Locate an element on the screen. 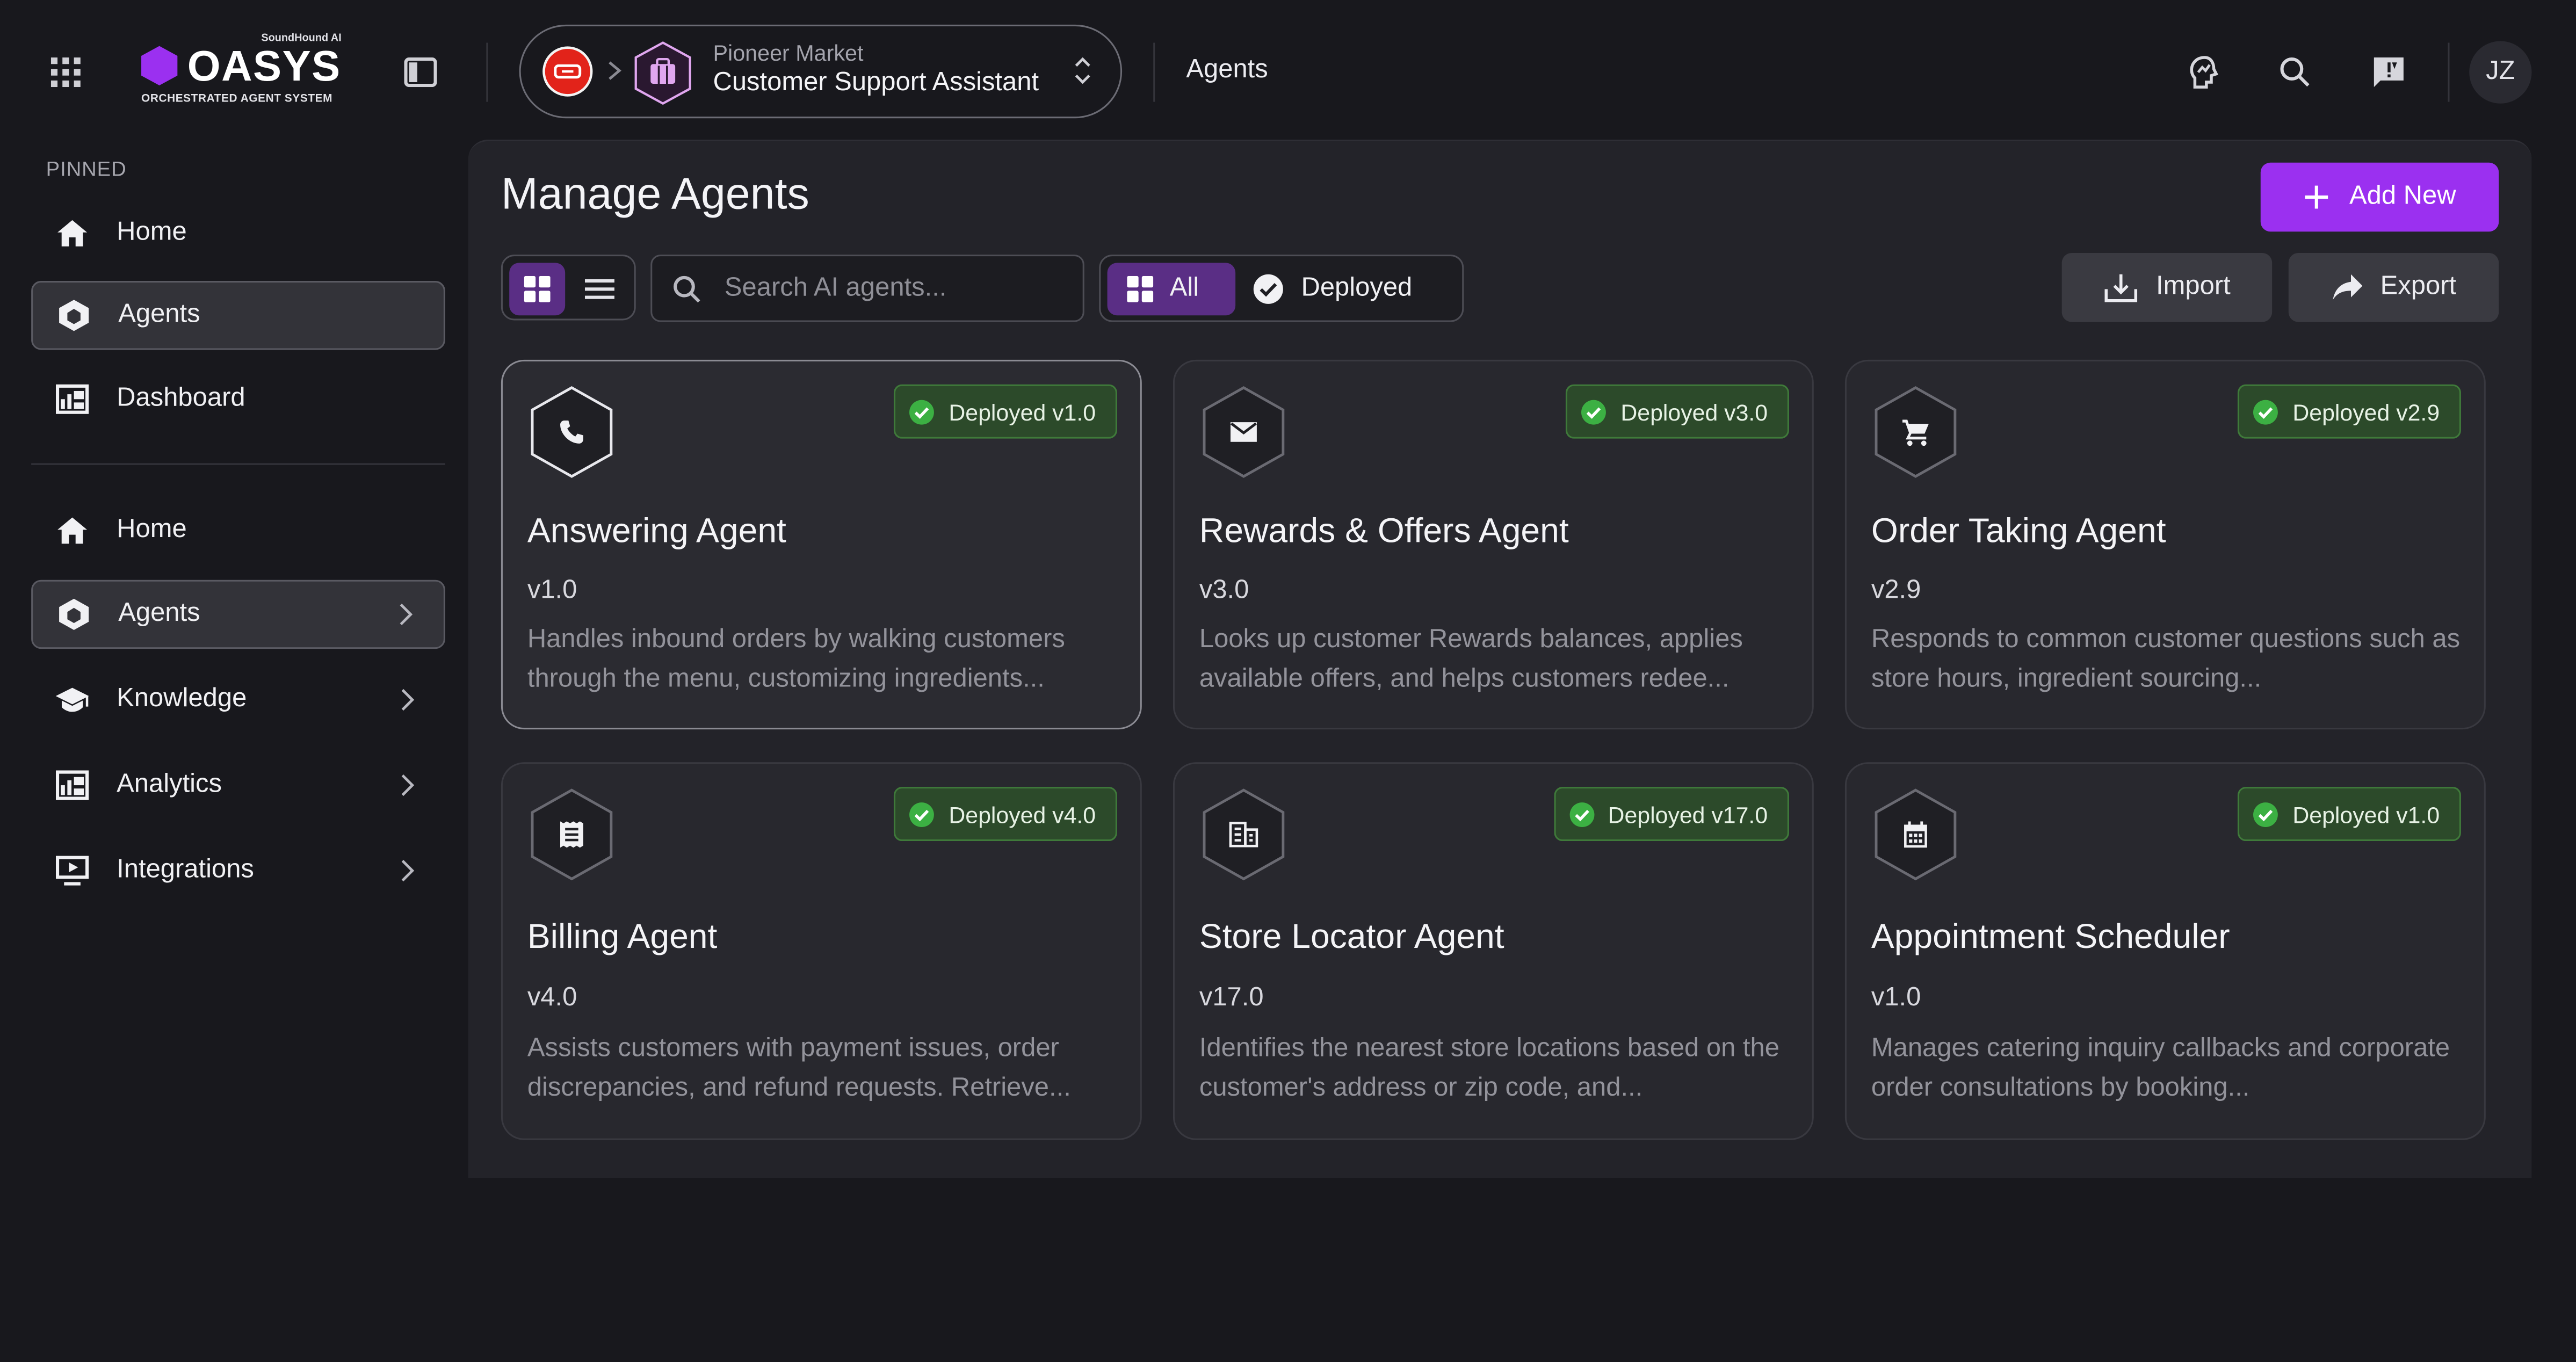 The width and height of the screenshot is (2576, 1362). search-box is located at coordinates (867, 288).